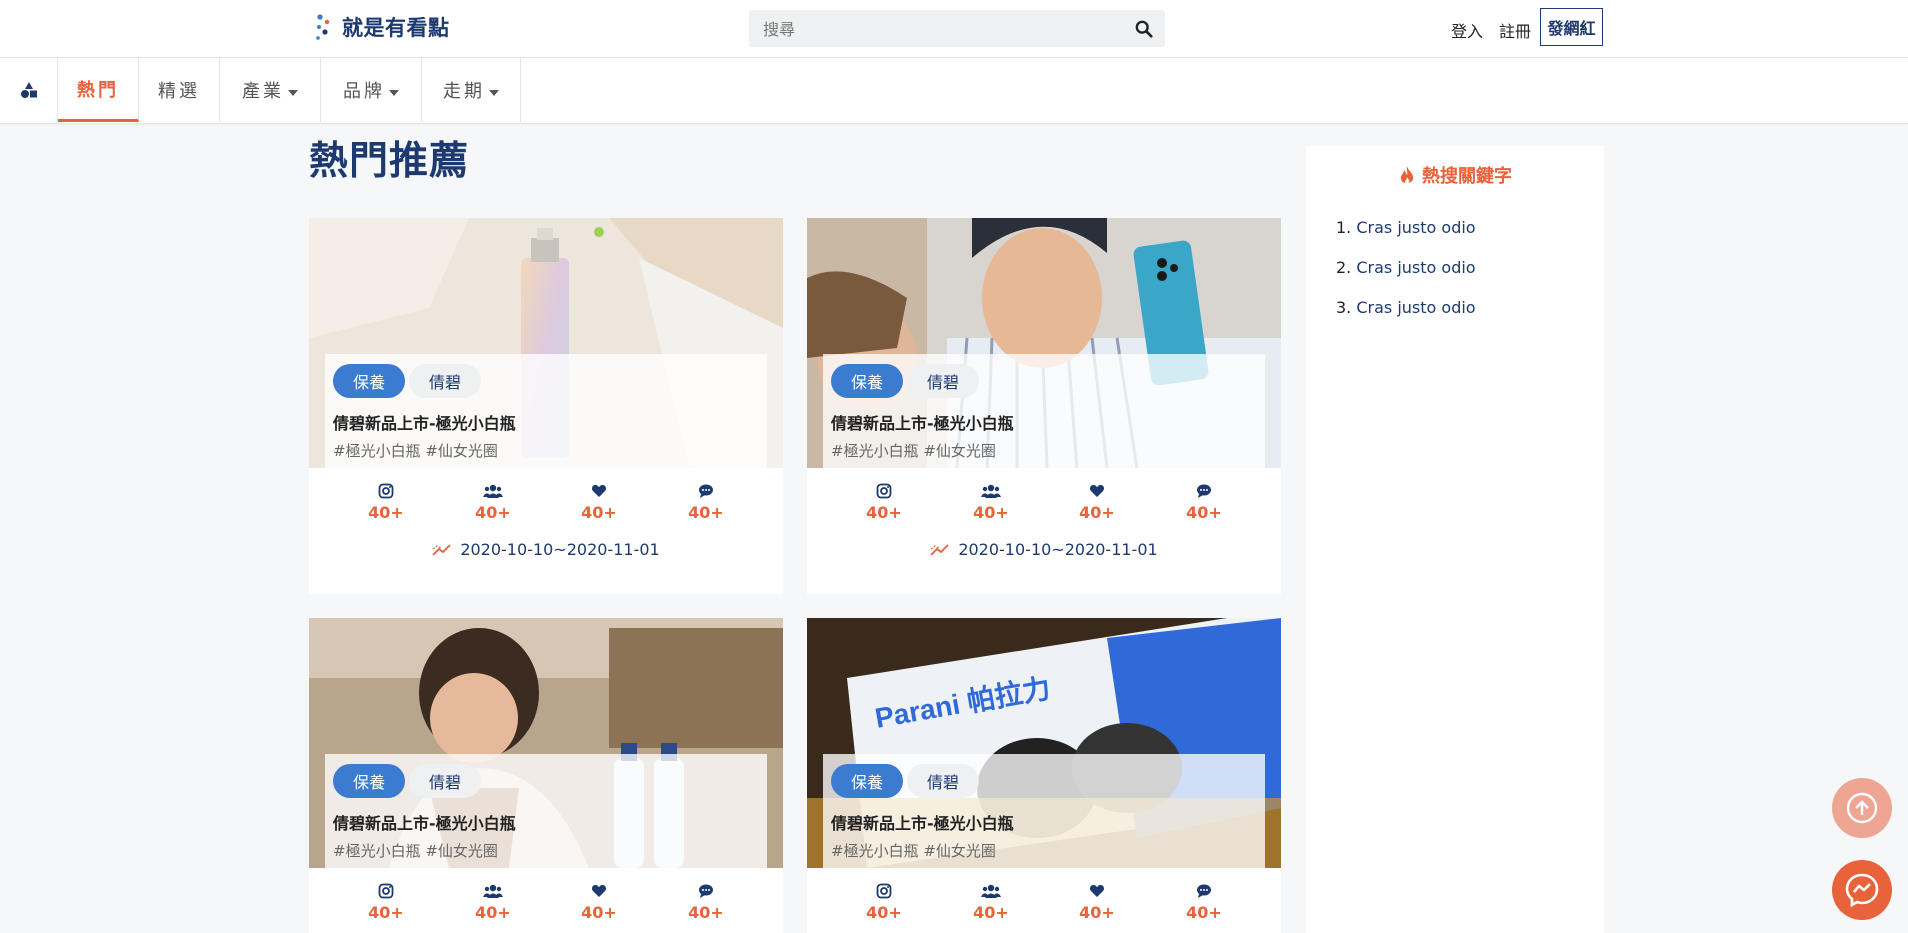  I want to click on tab-label: 走期, so click(464, 91).